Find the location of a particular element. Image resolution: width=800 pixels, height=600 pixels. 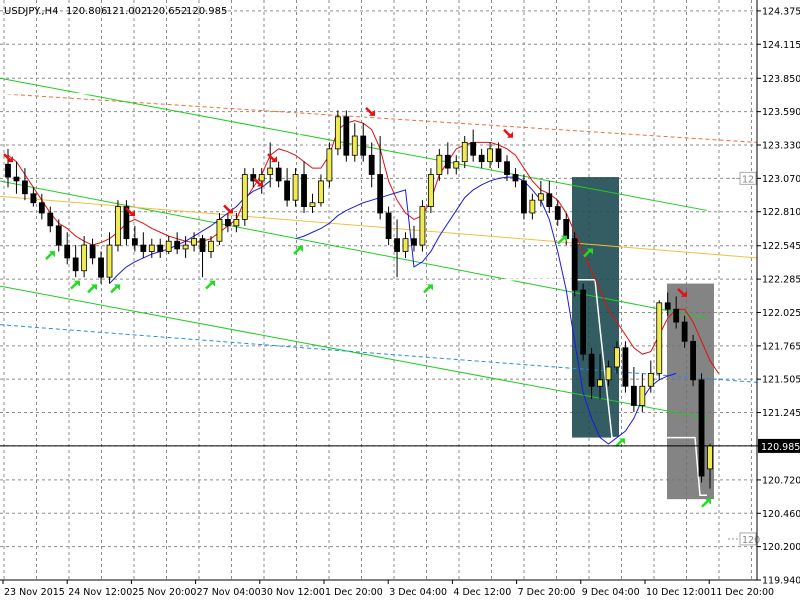

y-tick-label: 121.245 is located at coordinates (781, 413).